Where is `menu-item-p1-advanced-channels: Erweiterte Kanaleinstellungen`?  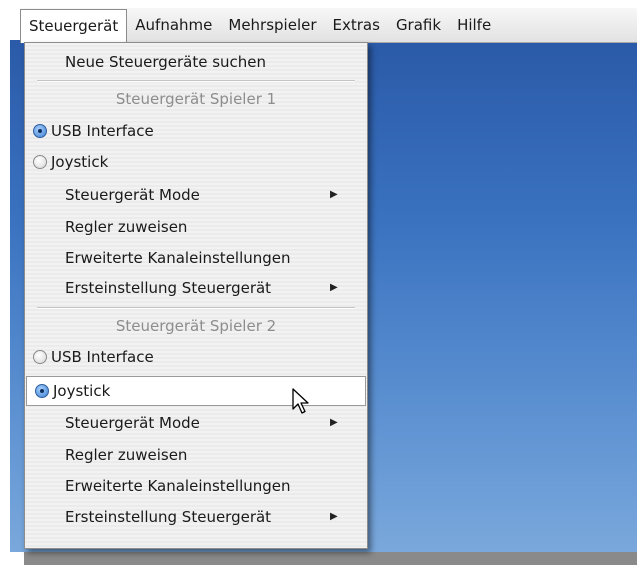 menu-item-p1-advanced-channels: Erweiterte Kanaleinstellungen is located at coordinates (196, 258).